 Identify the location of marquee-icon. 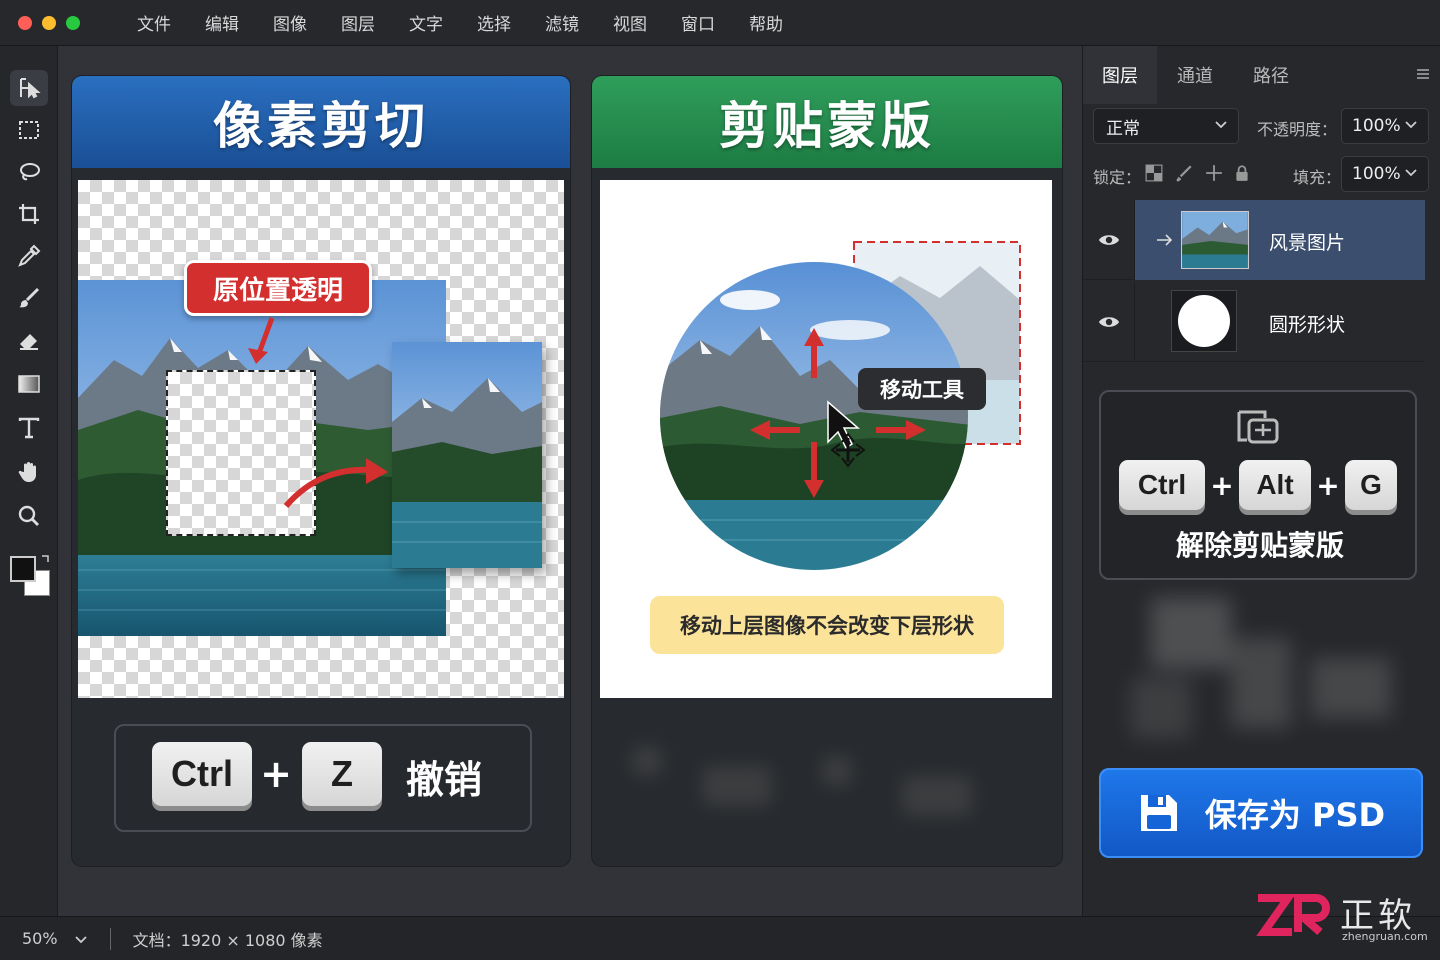
(29, 130).